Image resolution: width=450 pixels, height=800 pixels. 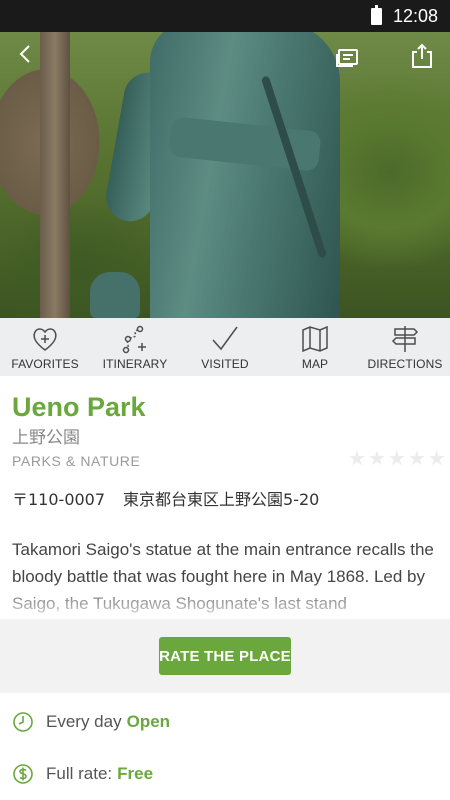 What do you see at coordinates (134, 339) in the screenshot?
I see `route-plus-icon` at bounding box center [134, 339].